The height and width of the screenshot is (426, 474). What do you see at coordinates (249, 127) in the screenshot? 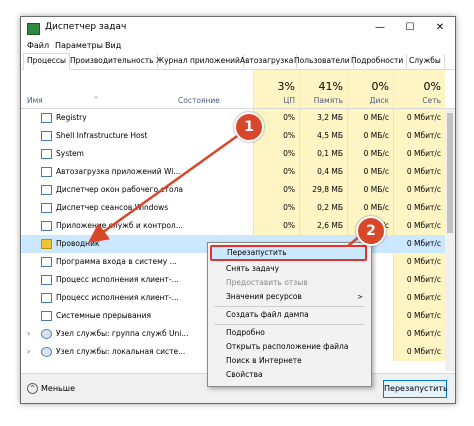
I see `callout-1-badge: 1` at bounding box center [249, 127].